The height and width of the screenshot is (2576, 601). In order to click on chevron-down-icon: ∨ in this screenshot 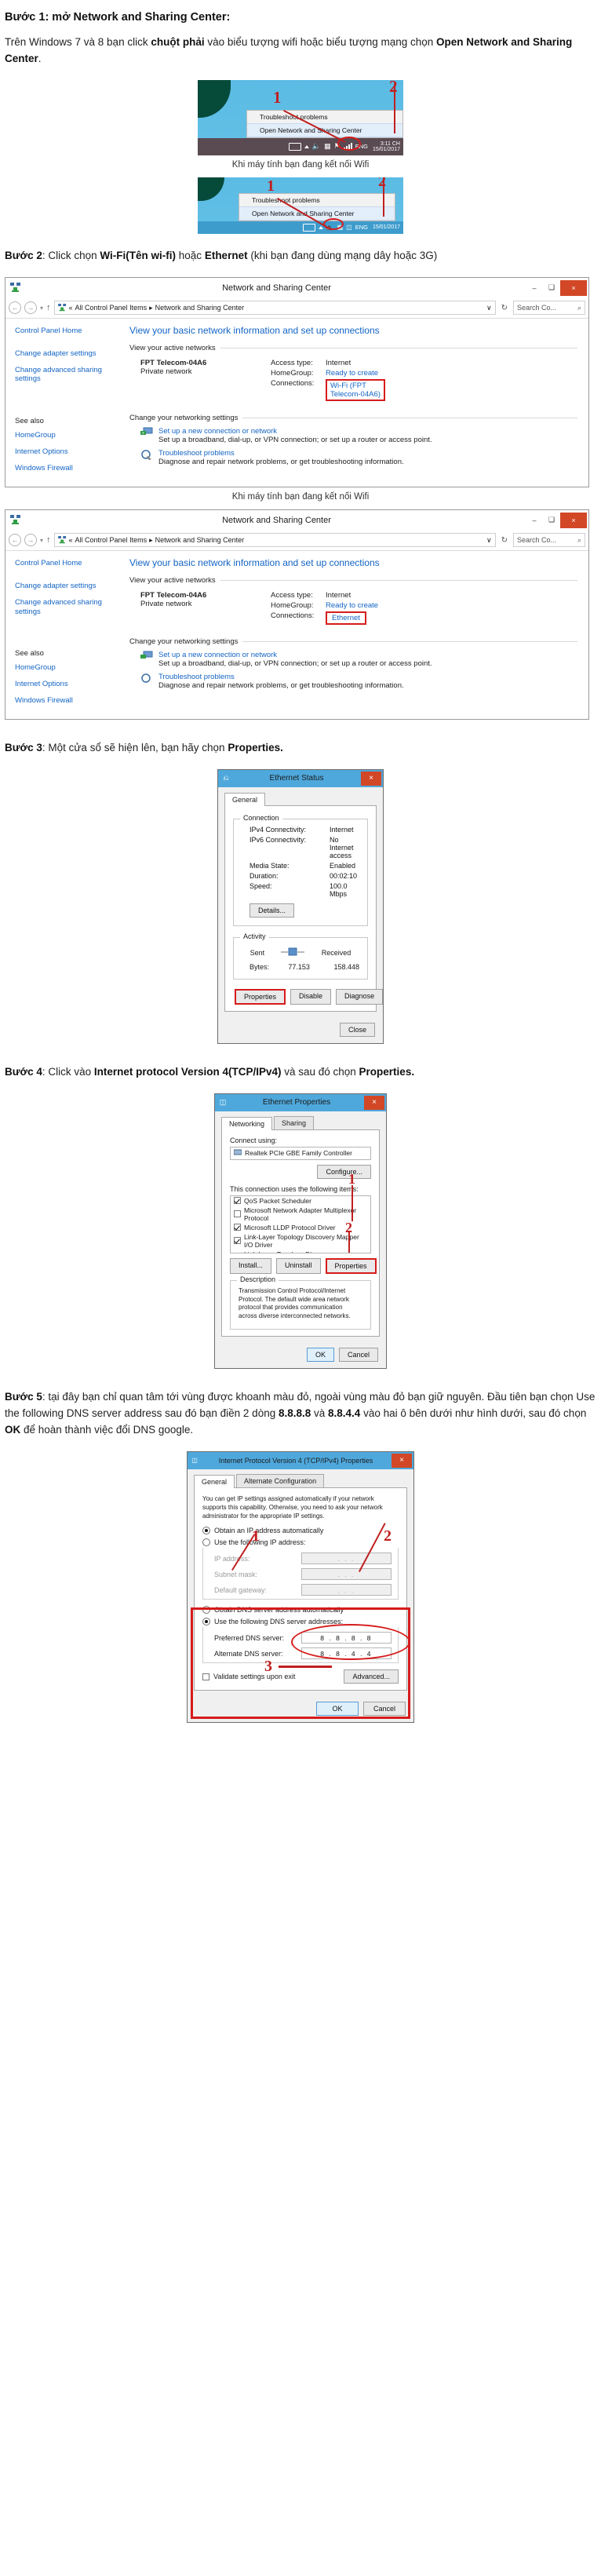, I will do `click(489, 308)`.